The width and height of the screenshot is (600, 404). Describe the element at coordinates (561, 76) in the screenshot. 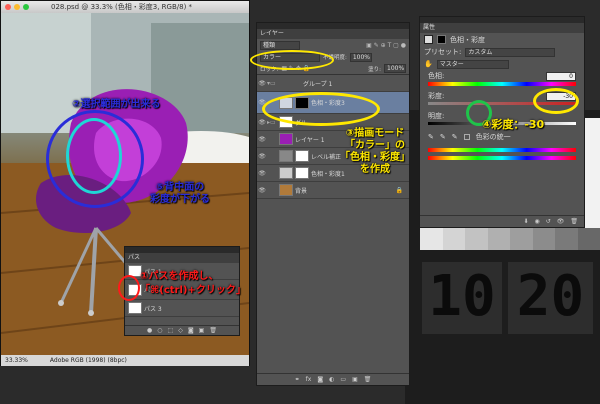

I see `hue-input: 0` at that location.